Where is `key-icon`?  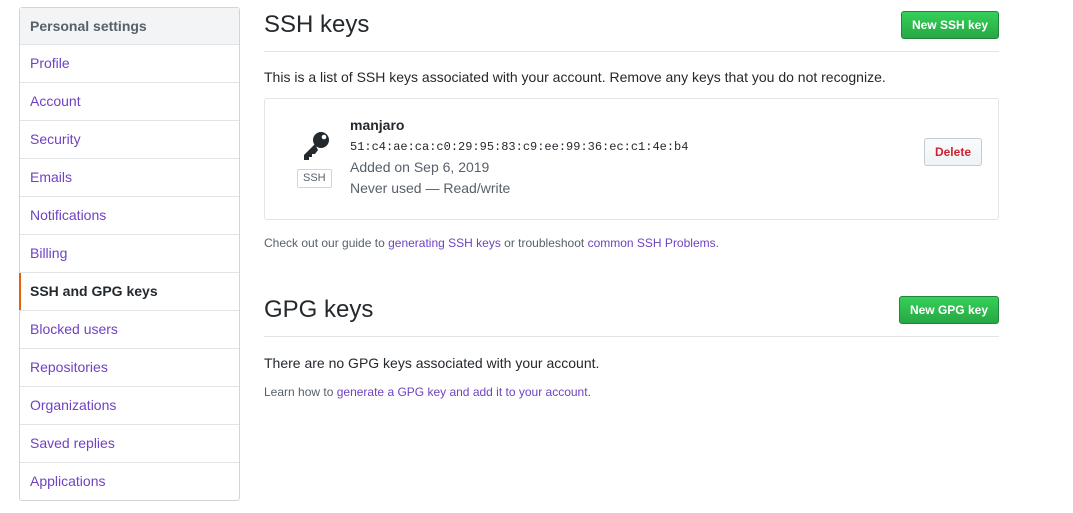
key-icon is located at coordinates (316, 146).